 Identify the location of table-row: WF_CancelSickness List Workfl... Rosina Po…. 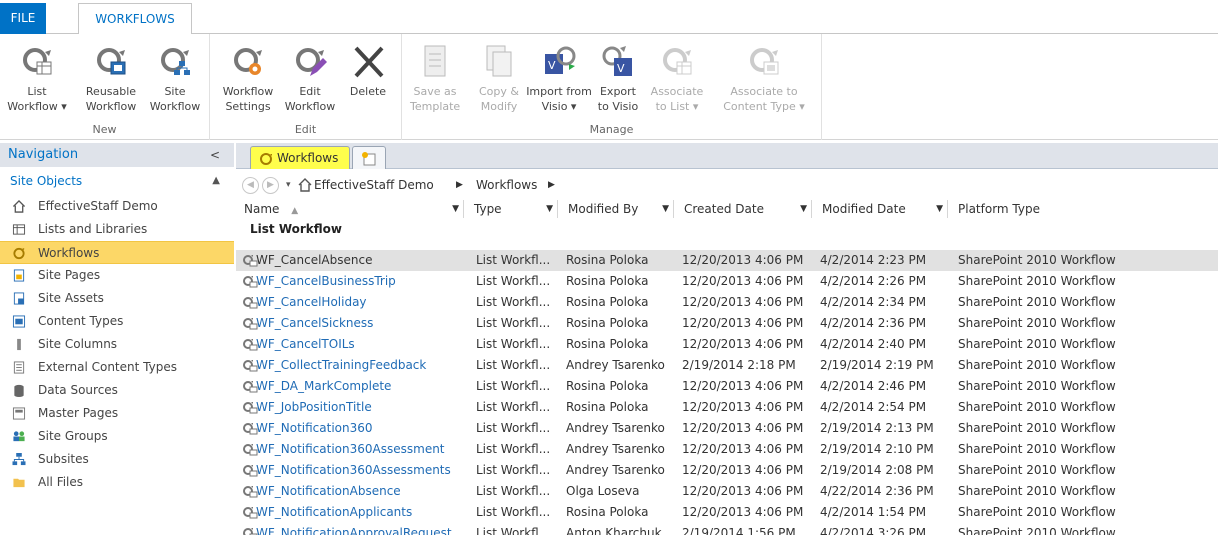
(727, 323).